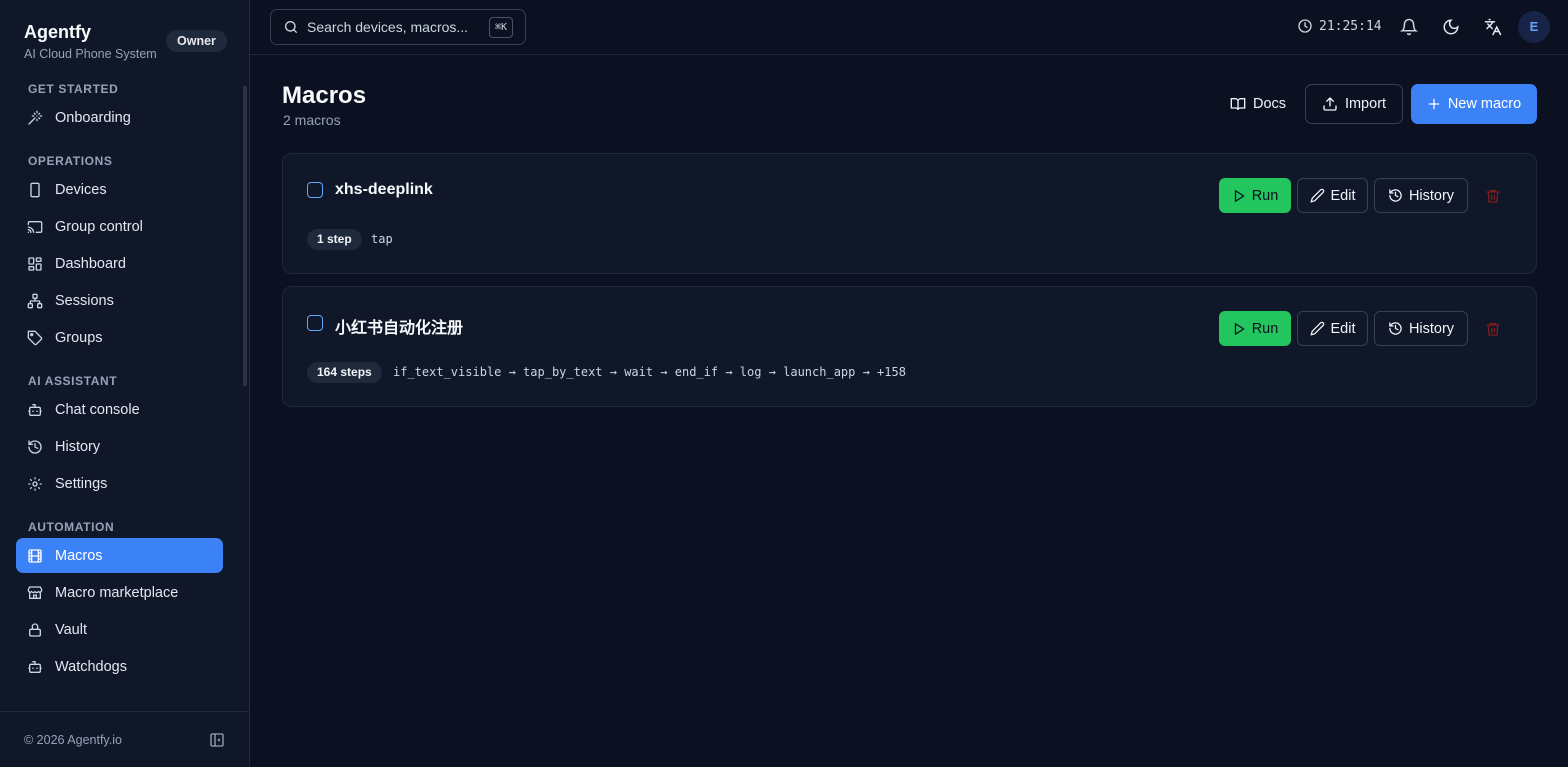 Image resolution: width=1568 pixels, height=767 pixels. I want to click on import-label: Import, so click(1365, 104).